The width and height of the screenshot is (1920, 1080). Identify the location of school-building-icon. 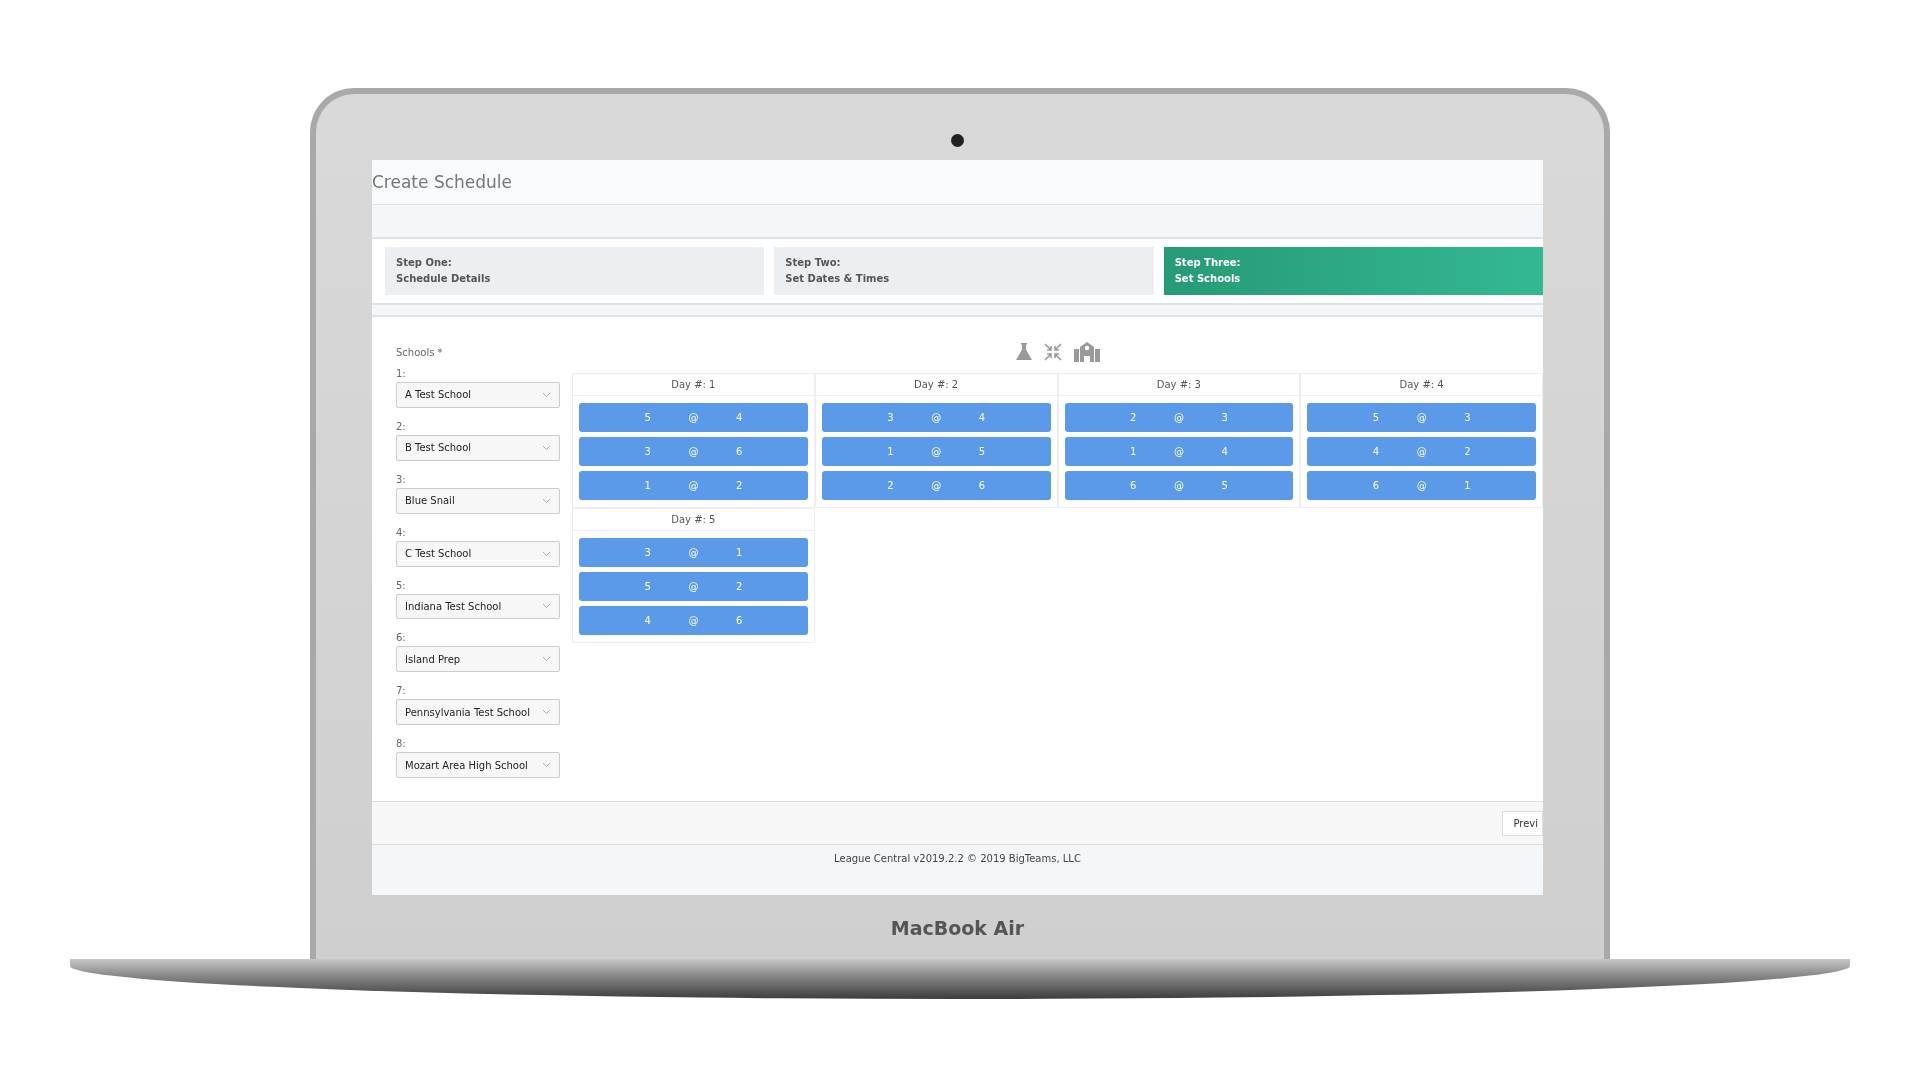
(1086, 352).